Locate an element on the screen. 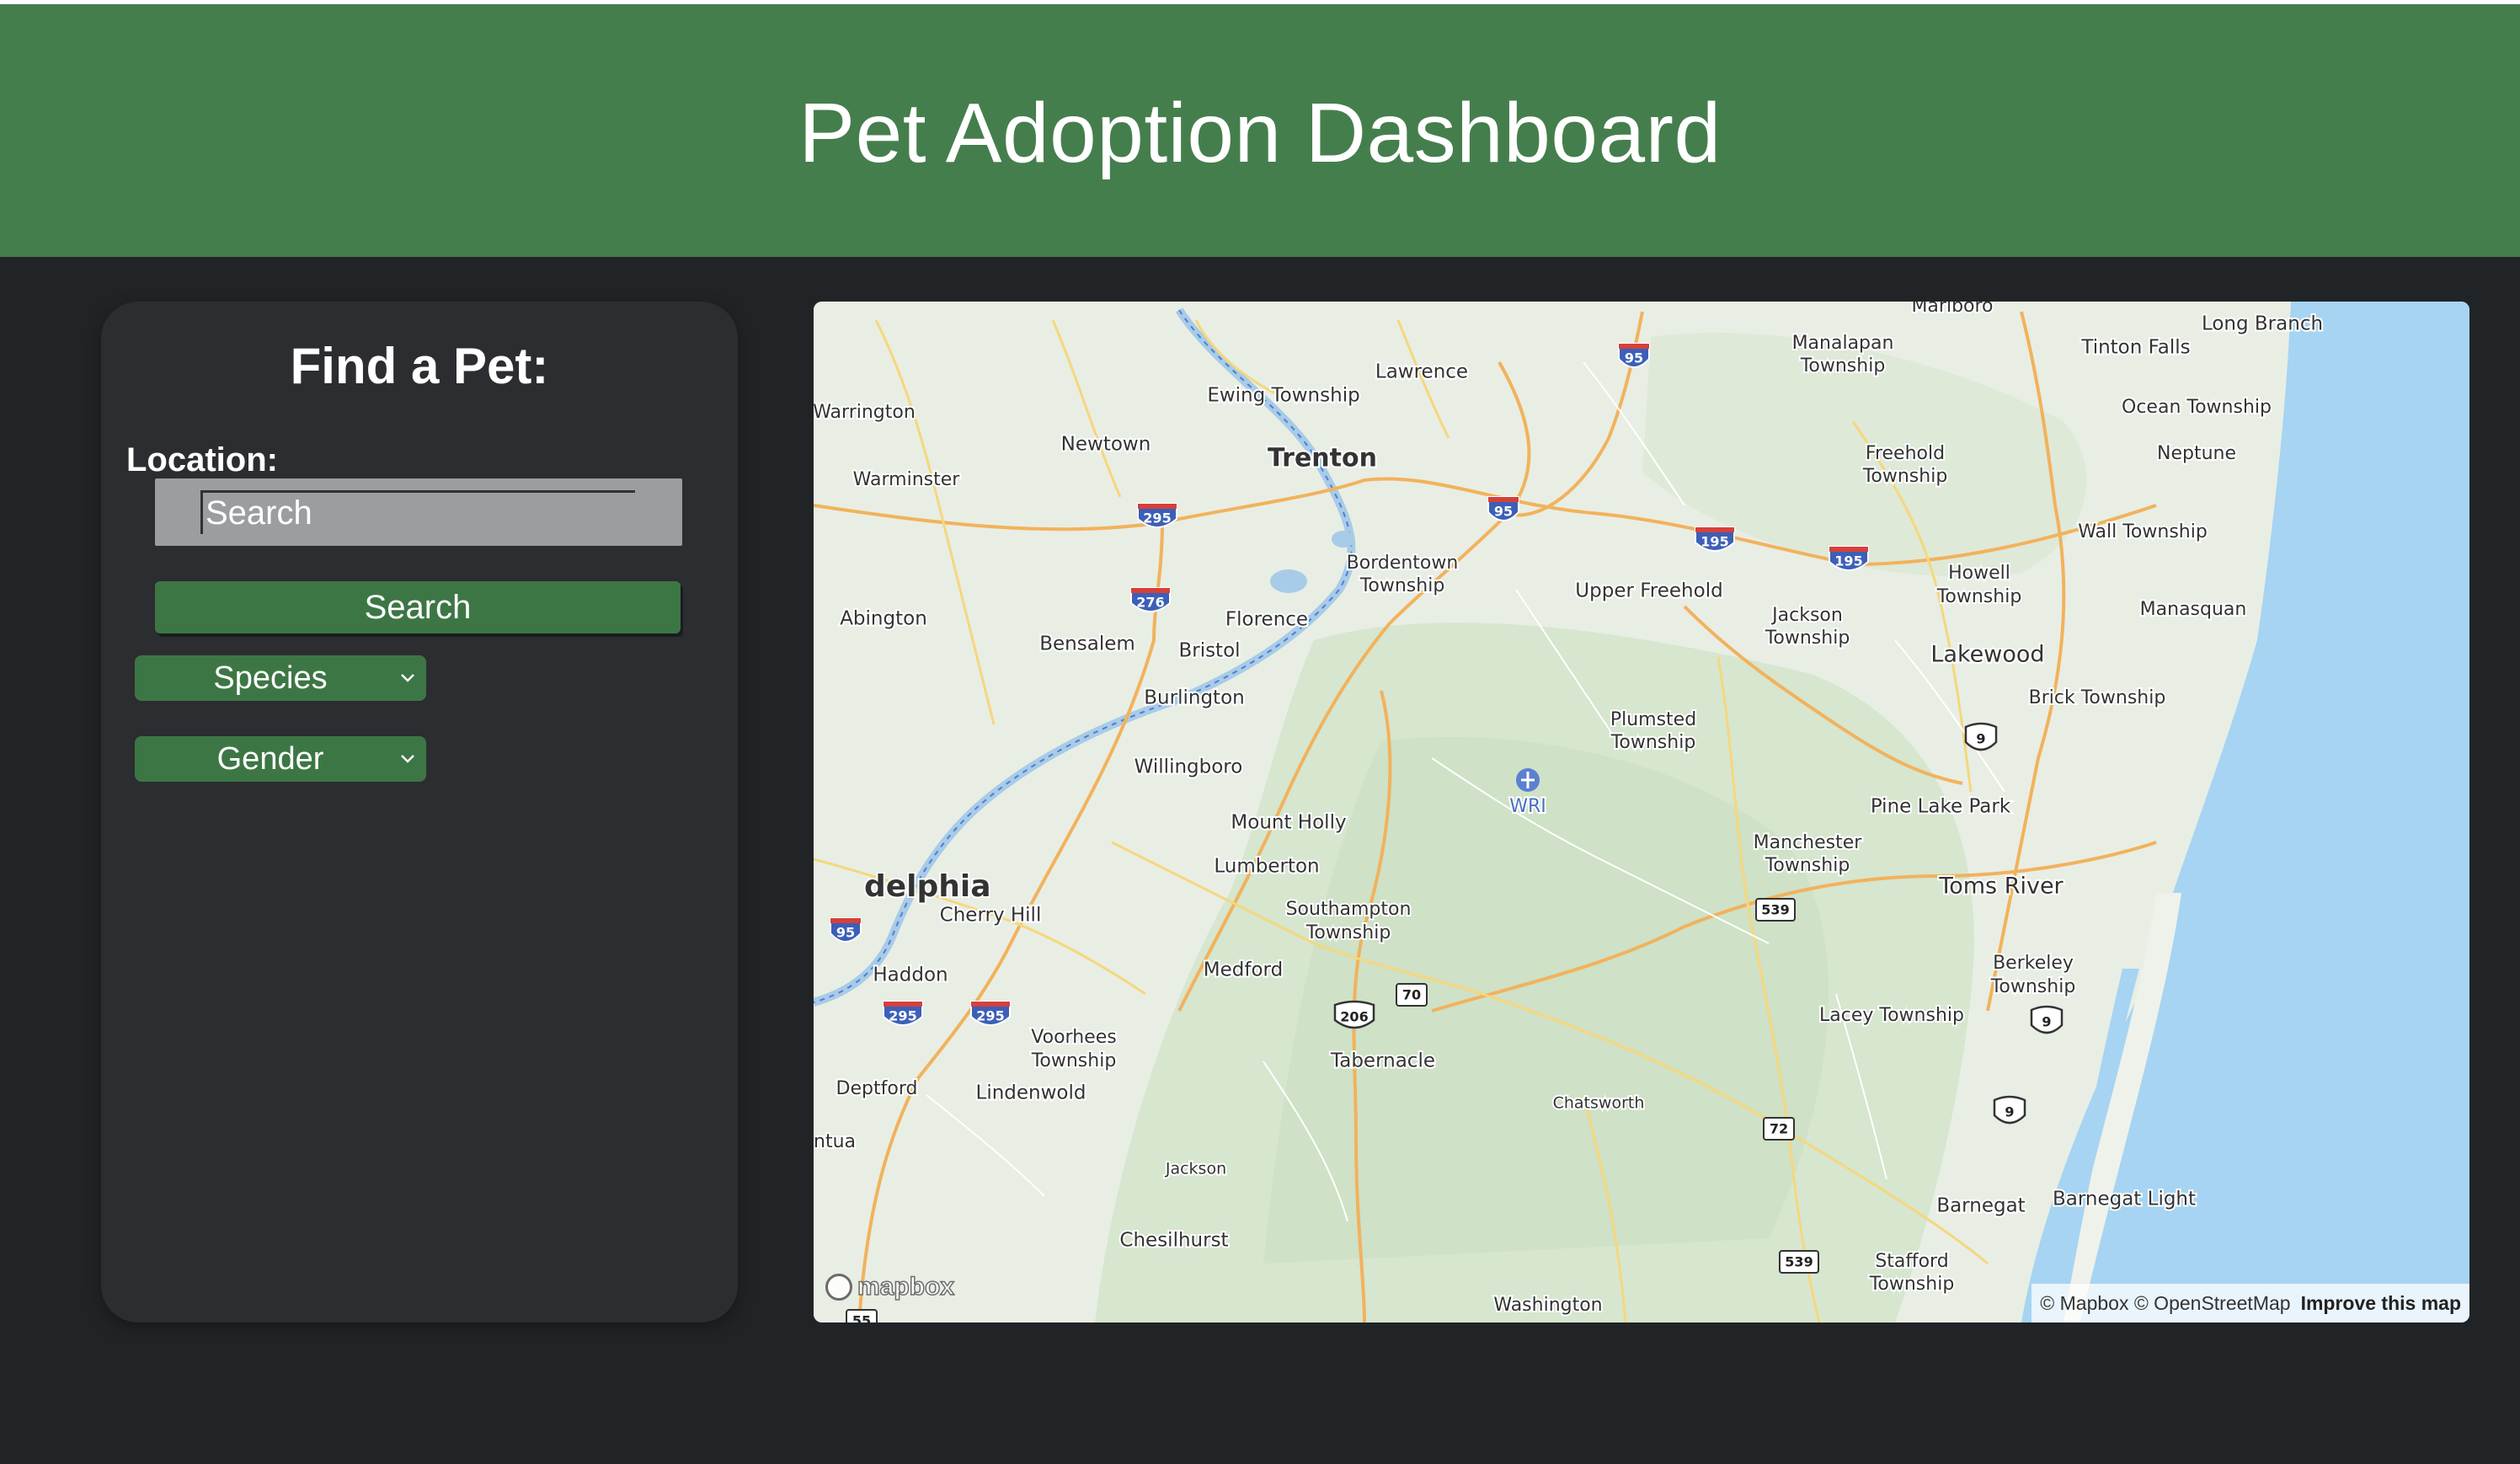 The image size is (2520, 1464). place-label: Barnegat Light is located at coordinates (2125, 1200).